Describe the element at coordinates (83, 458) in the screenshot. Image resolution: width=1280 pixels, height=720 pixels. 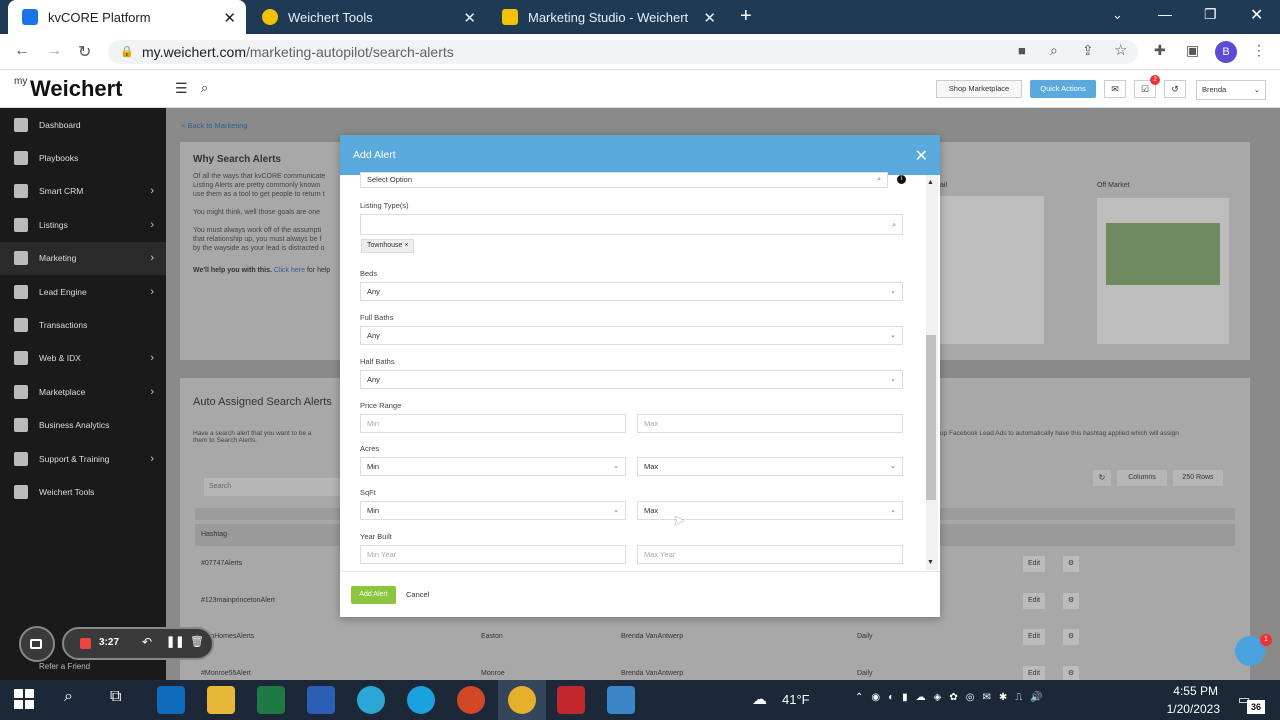
I see `sidebar-item-support-training: Support & Training ›` at that location.